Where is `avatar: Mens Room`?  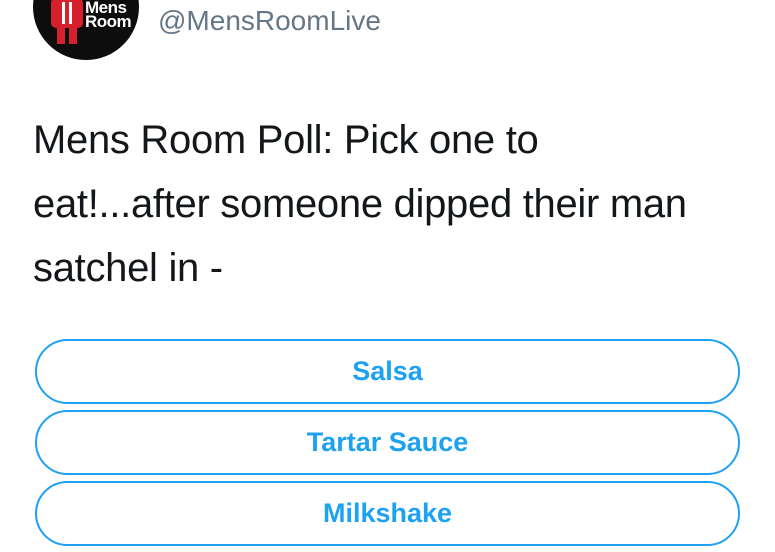
avatar: Mens Room is located at coordinates (86, 30).